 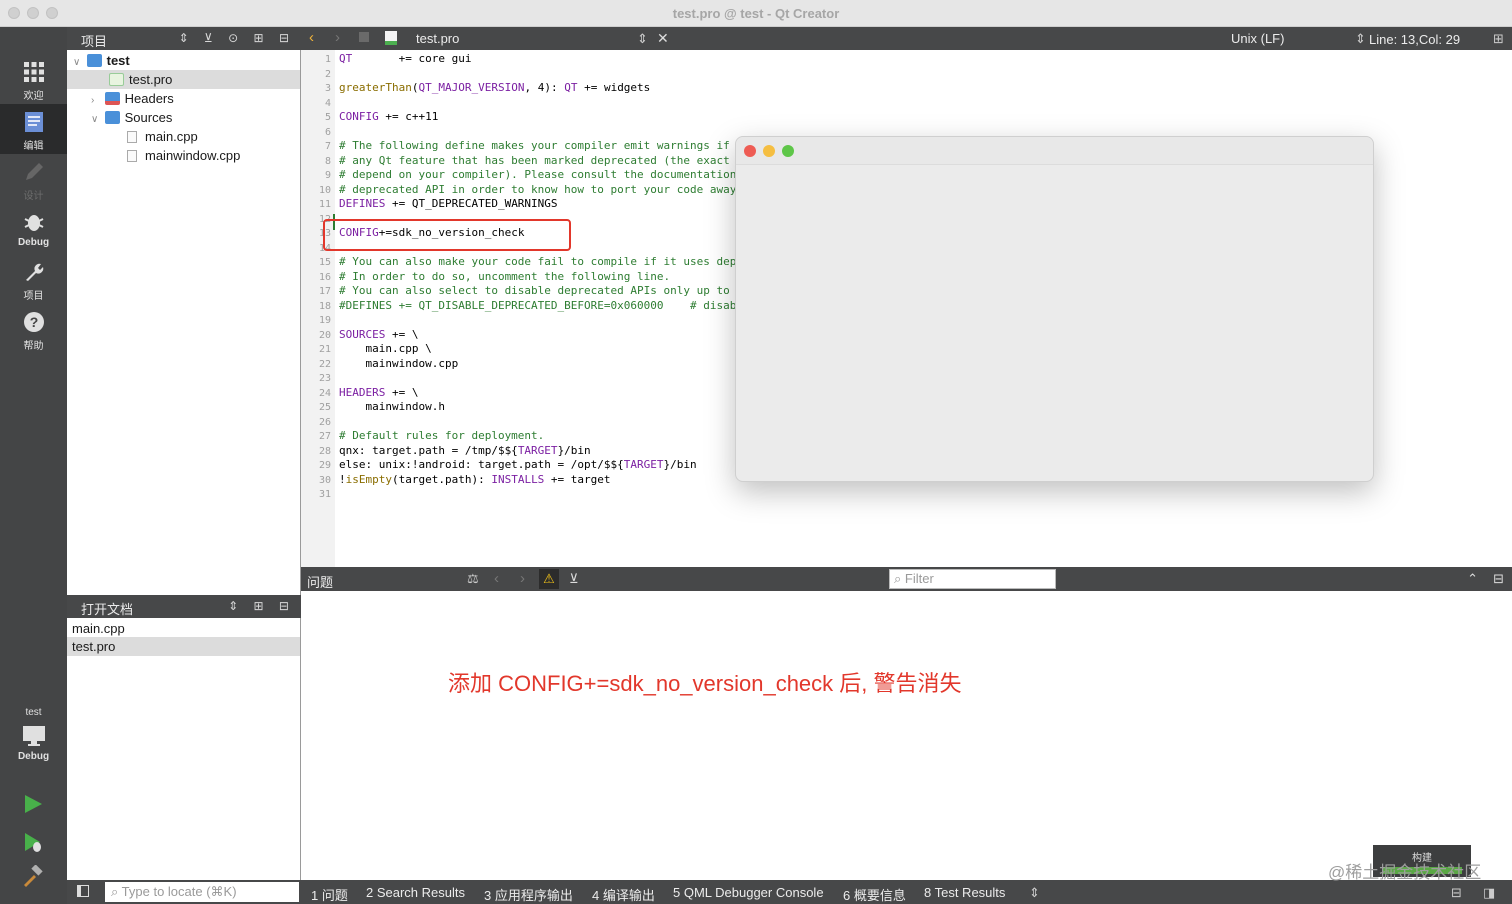 I want to click on line-number: 31, so click(x=324, y=494).